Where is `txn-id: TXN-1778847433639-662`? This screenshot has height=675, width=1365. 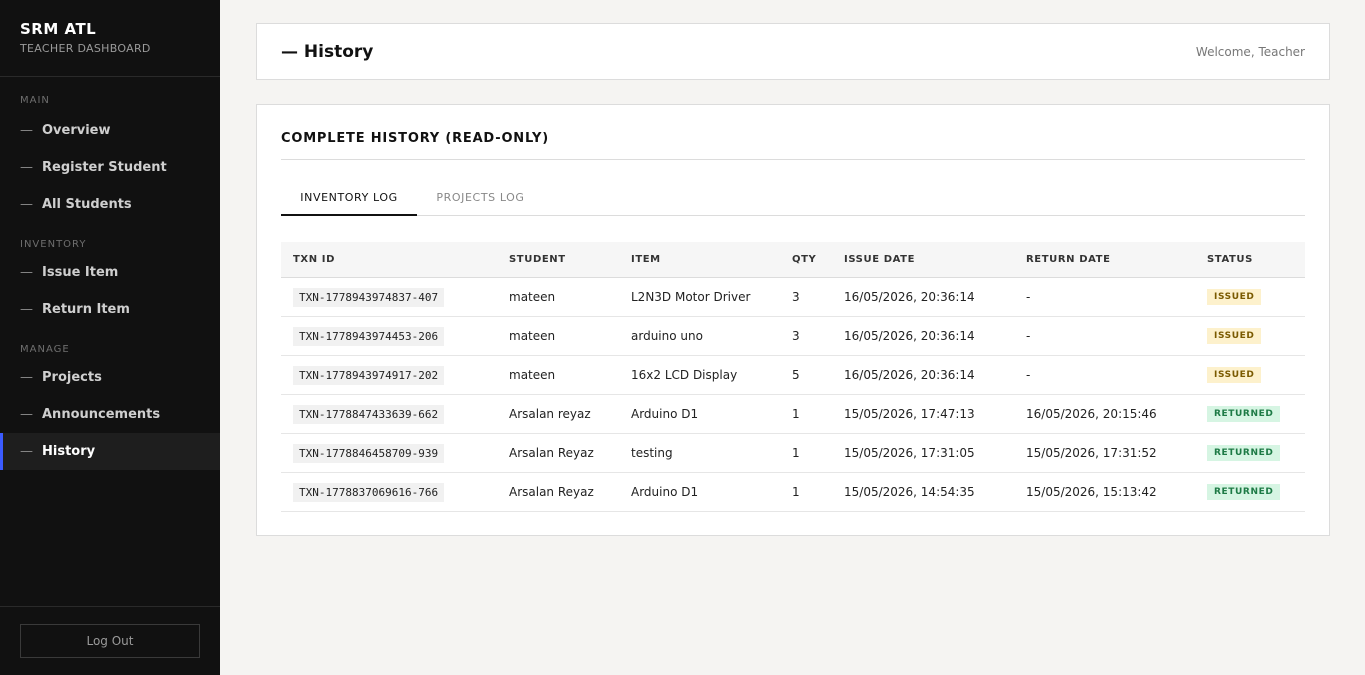
txn-id: TXN-1778847433639-662 is located at coordinates (369, 414).